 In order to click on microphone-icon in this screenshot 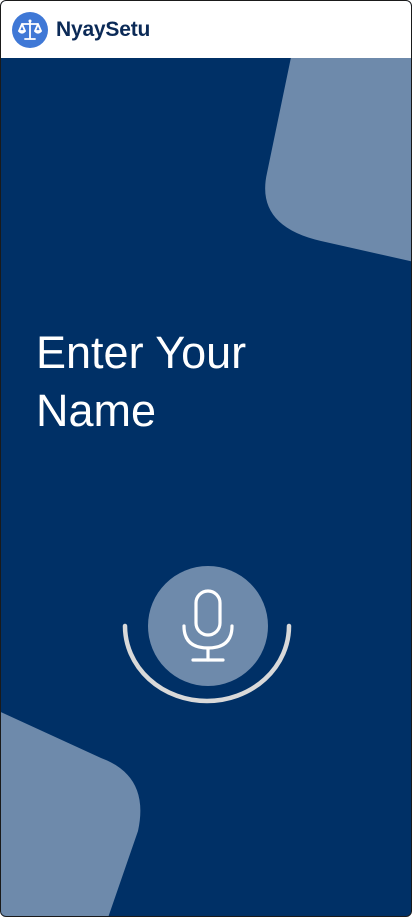, I will do `click(208, 625)`.